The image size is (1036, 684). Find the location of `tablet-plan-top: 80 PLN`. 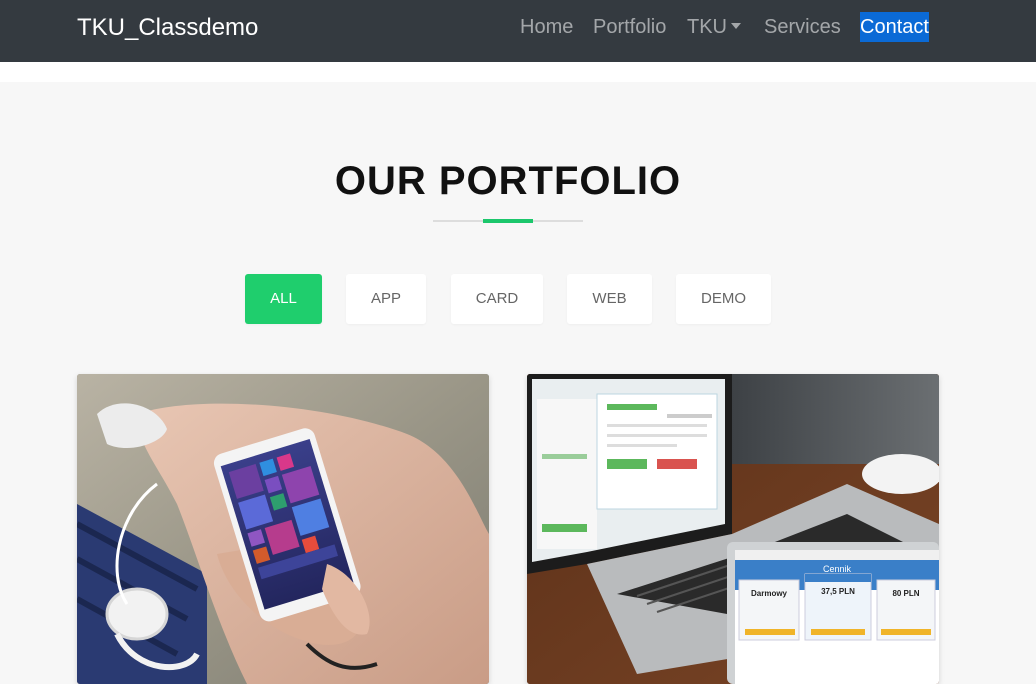

tablet-plan-top: 80 PLN is located at coordinates (905, 593).